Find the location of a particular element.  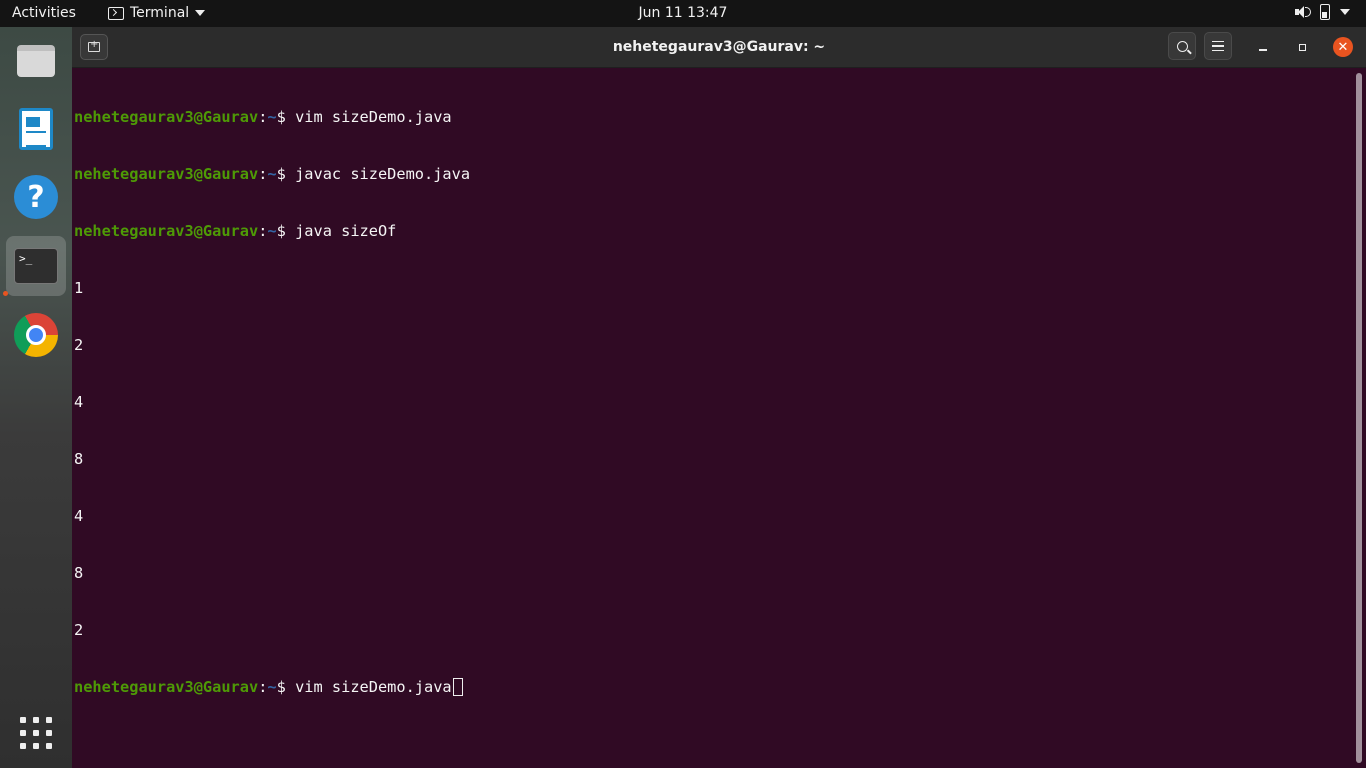

dock-terminal: >_ is located at coordinates (36, 266).